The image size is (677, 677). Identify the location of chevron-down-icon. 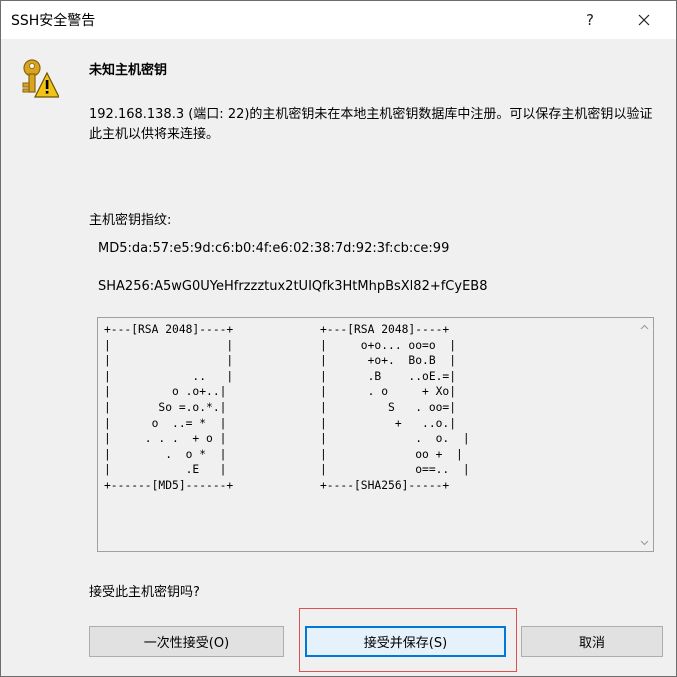
(644, 542).